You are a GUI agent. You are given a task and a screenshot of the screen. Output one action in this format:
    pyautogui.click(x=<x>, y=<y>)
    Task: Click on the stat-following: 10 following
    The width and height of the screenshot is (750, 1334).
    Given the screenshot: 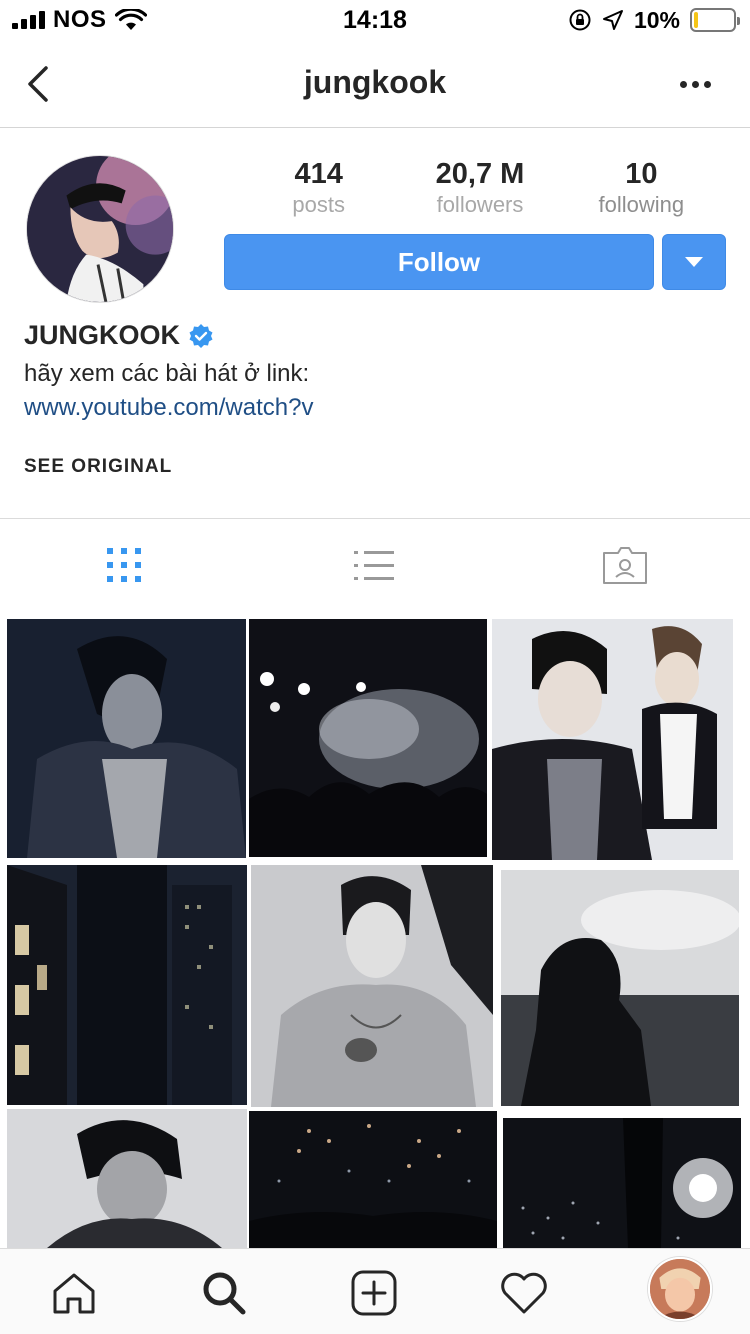 What is the action you would take?
    pyautogui.click(x=641, y=189)
    